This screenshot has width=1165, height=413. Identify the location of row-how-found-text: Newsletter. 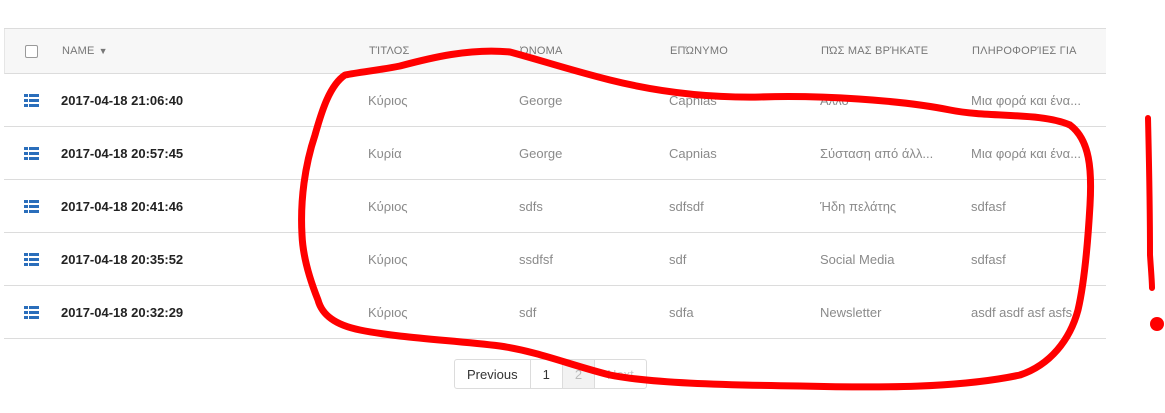
(851, 312).